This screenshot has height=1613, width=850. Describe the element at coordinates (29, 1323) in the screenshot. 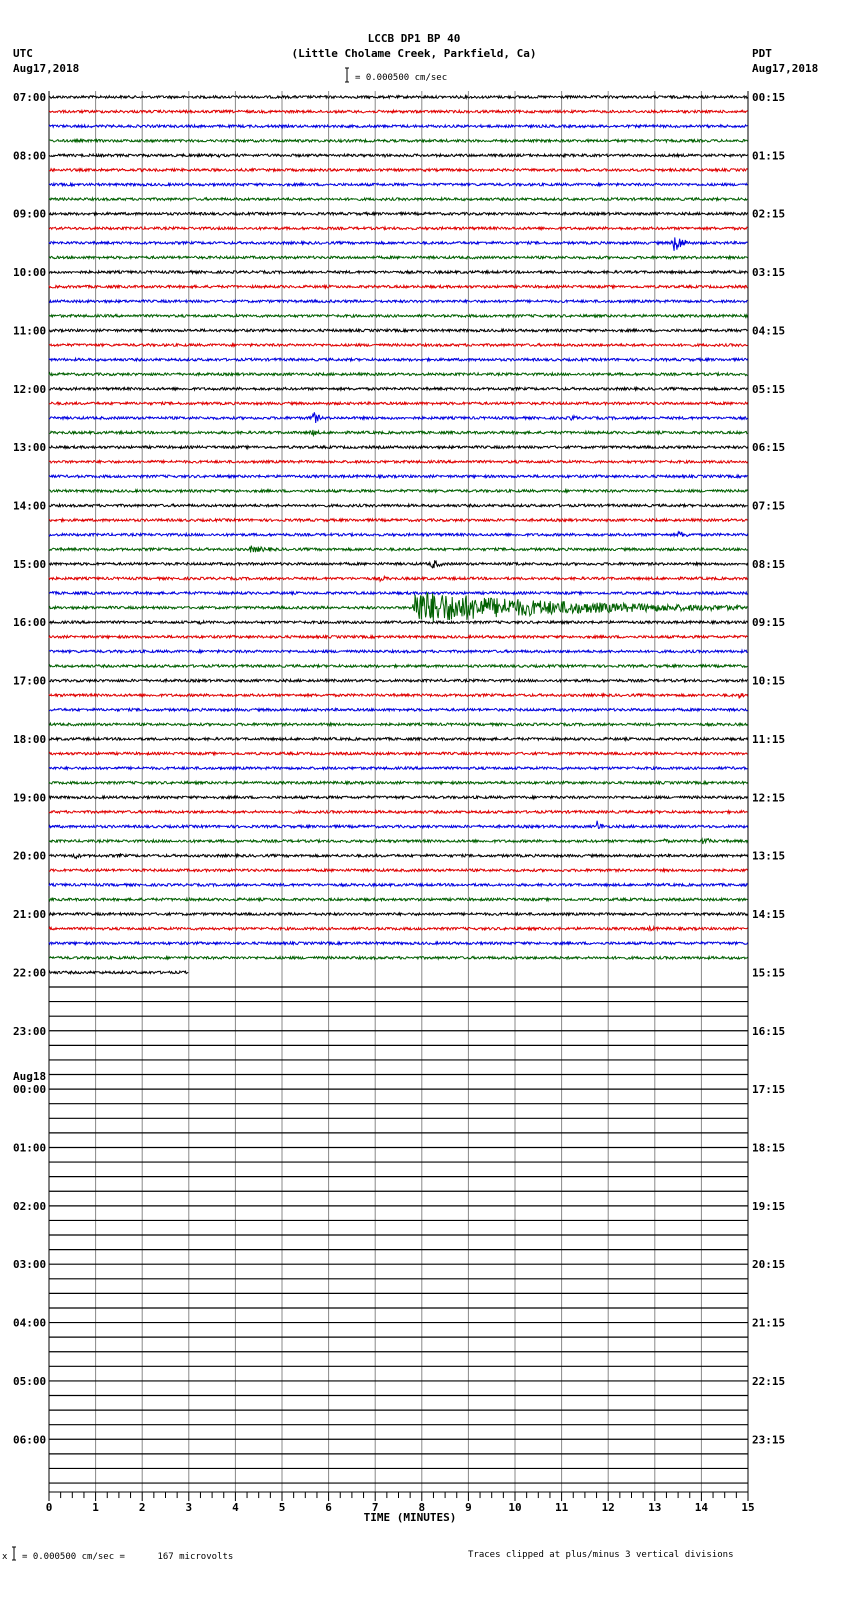

I see `utc-time-label: 04:00` at that location.